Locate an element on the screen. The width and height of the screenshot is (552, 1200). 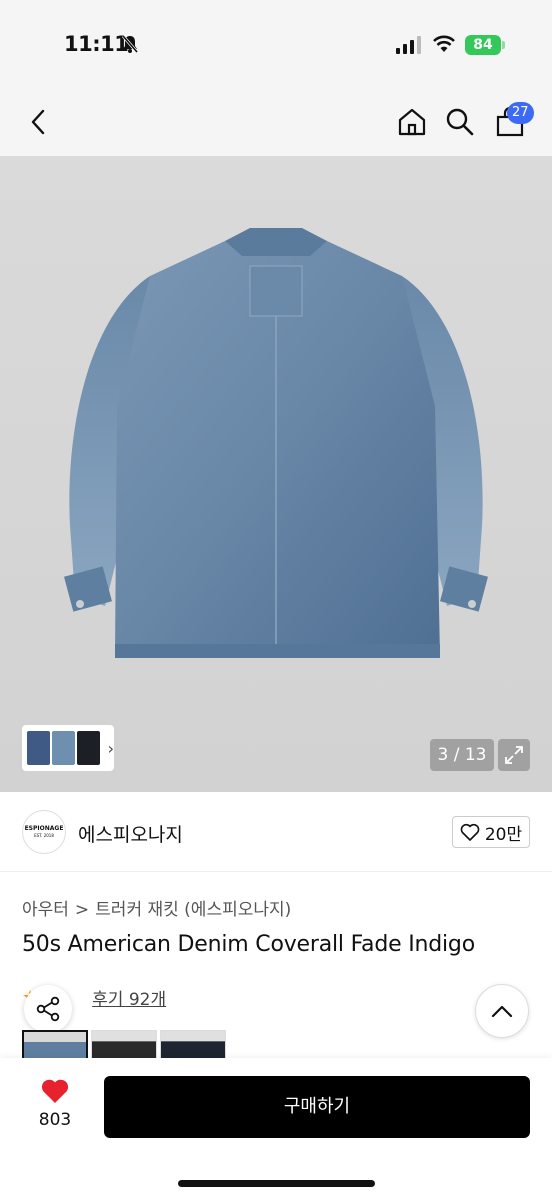
color-options is located at coordinates (124, 1045).